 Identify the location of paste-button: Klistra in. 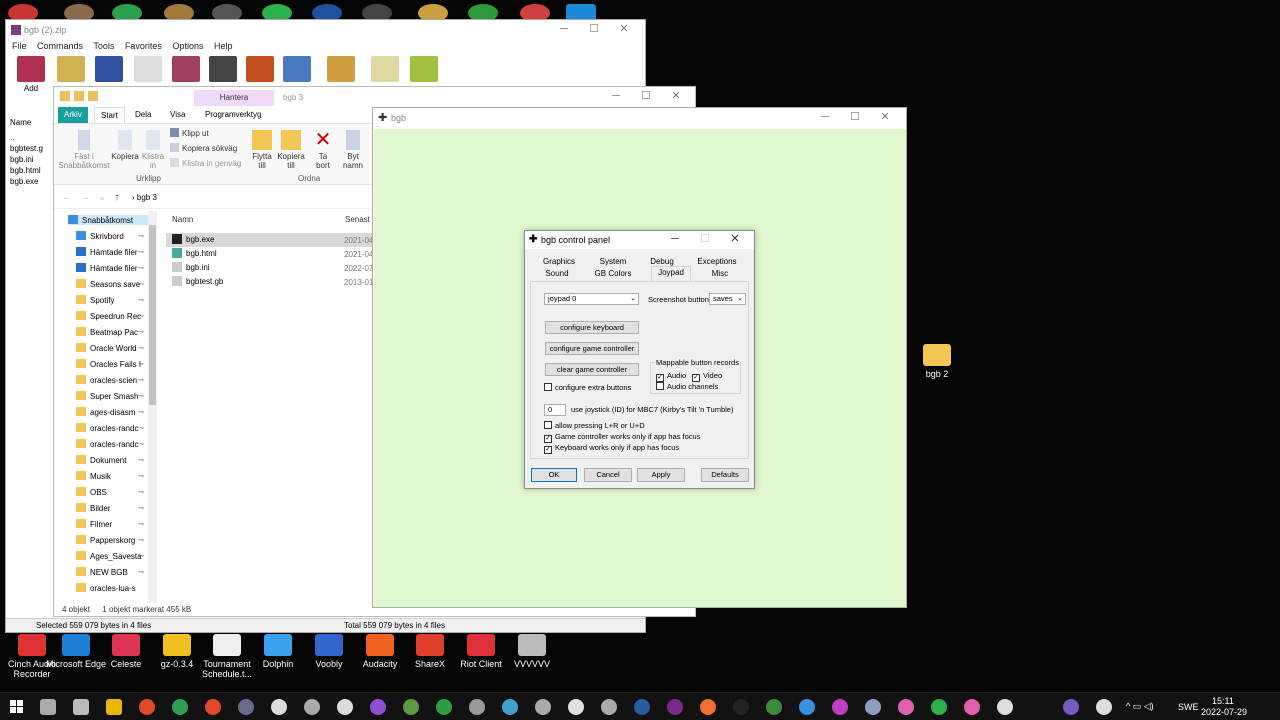
(153, 150).